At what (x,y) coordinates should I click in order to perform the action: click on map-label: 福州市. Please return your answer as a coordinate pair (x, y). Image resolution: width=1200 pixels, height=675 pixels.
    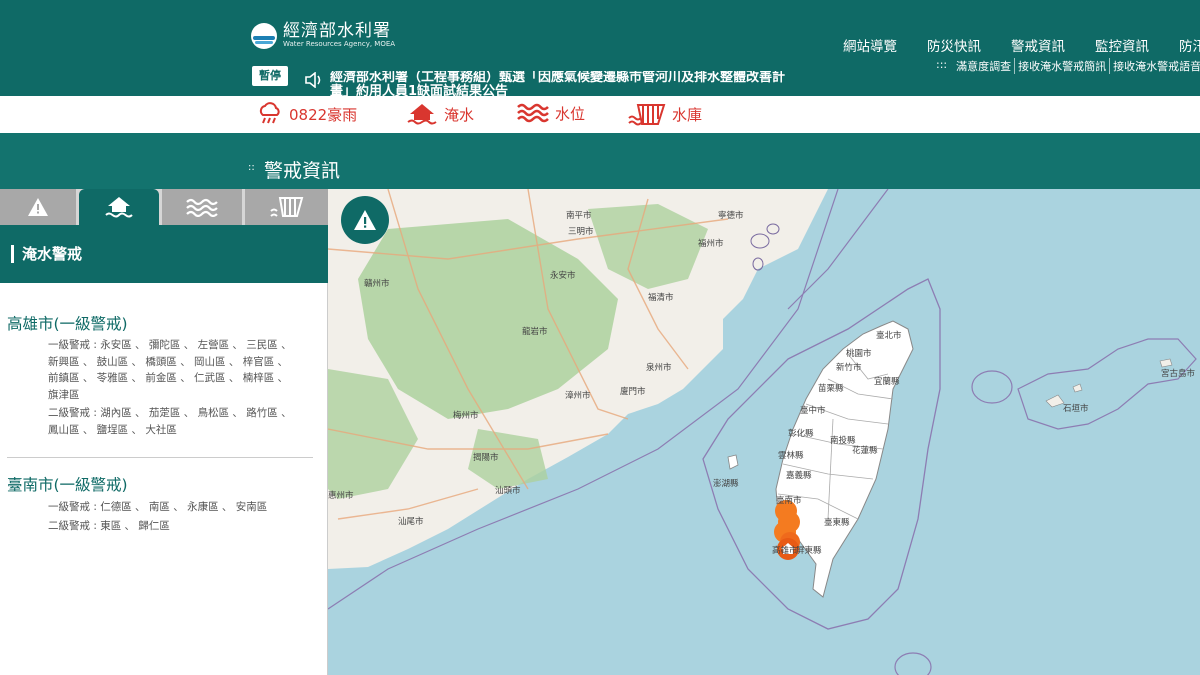
    Looking at the image, I should click on (711, 244).